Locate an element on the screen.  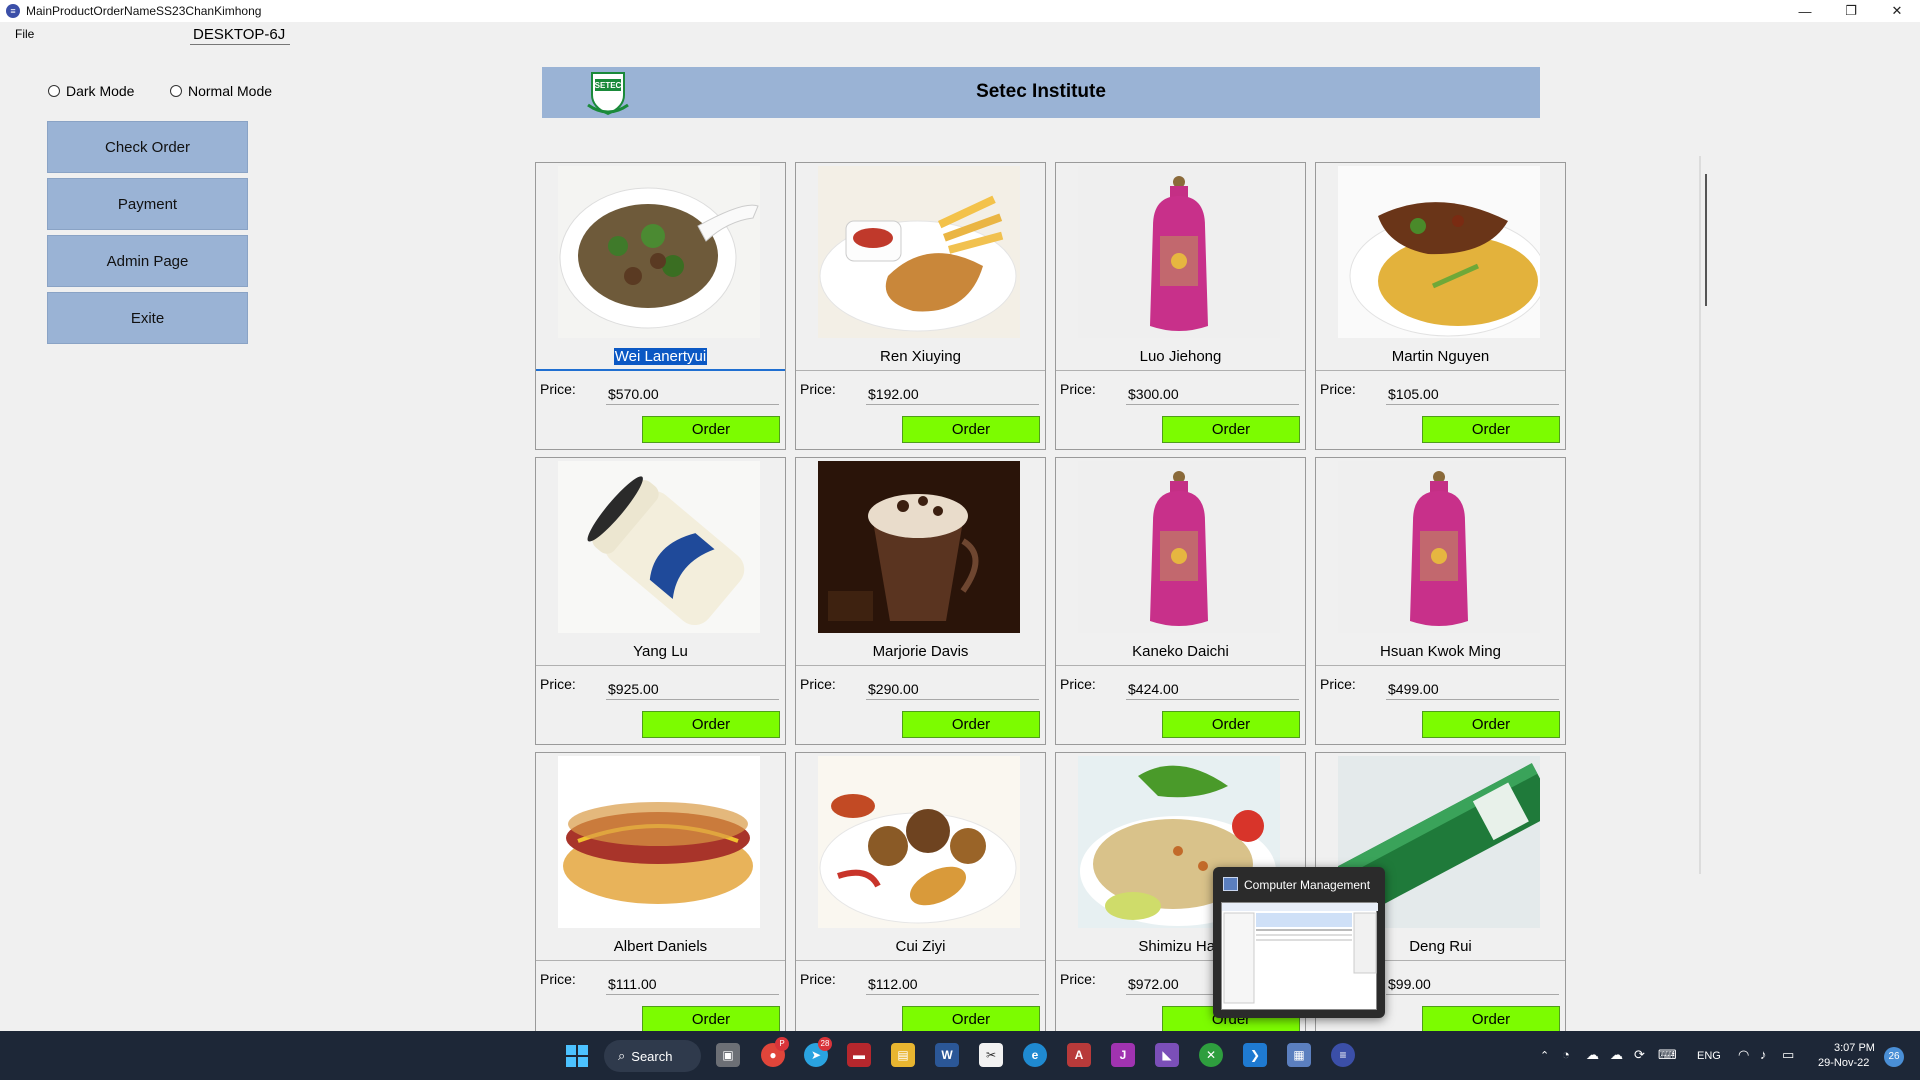
product-name-field: Ren Xiuying is located at coordinates (920, 359).